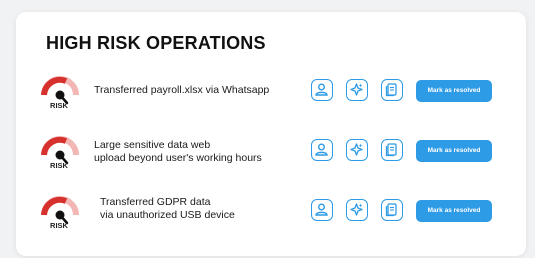 The width and height of the screenshot is (535, 258). What do you see at coordinates (178, 158) in the screenshot?
I see `description-line: upload beyond user's working hours` at bounding box center [178, 158].